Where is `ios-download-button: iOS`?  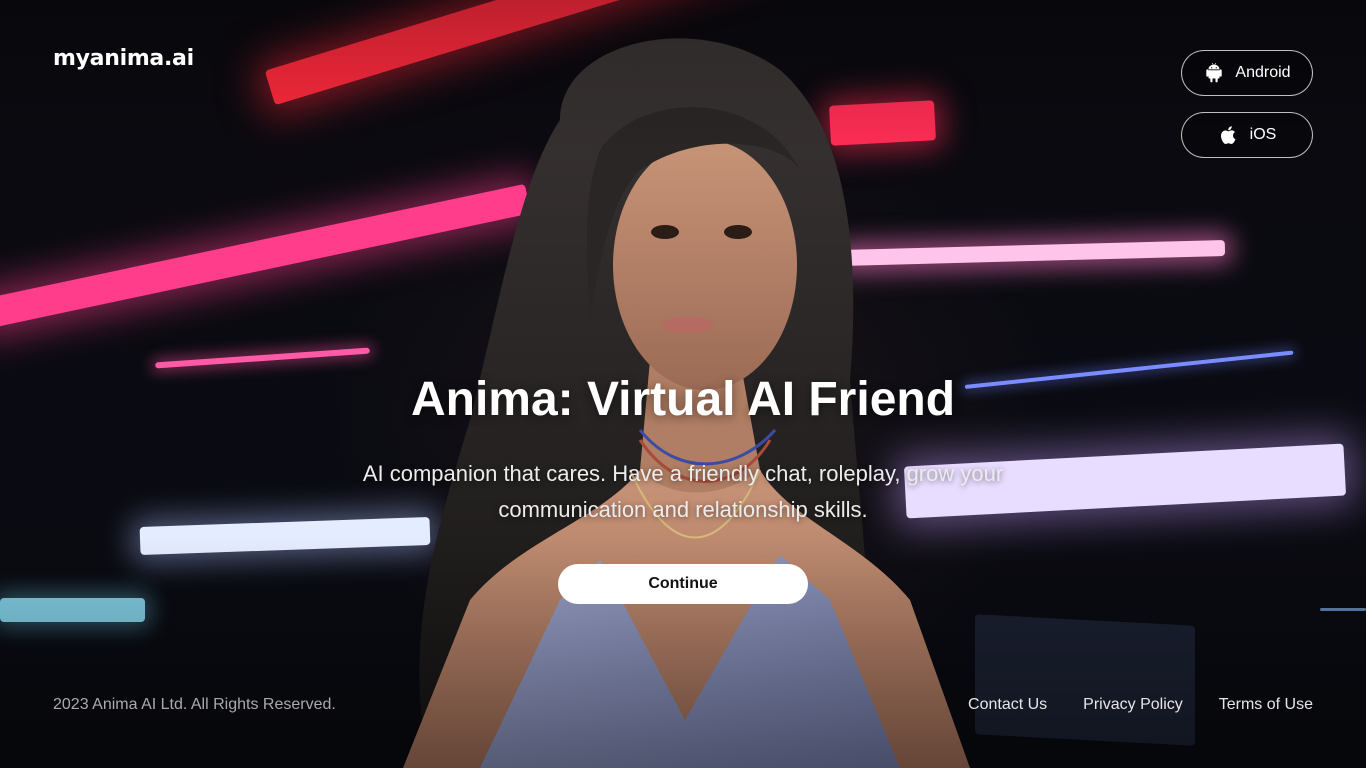 ios-download-button: iOS is located at coordinates (1247, 135).